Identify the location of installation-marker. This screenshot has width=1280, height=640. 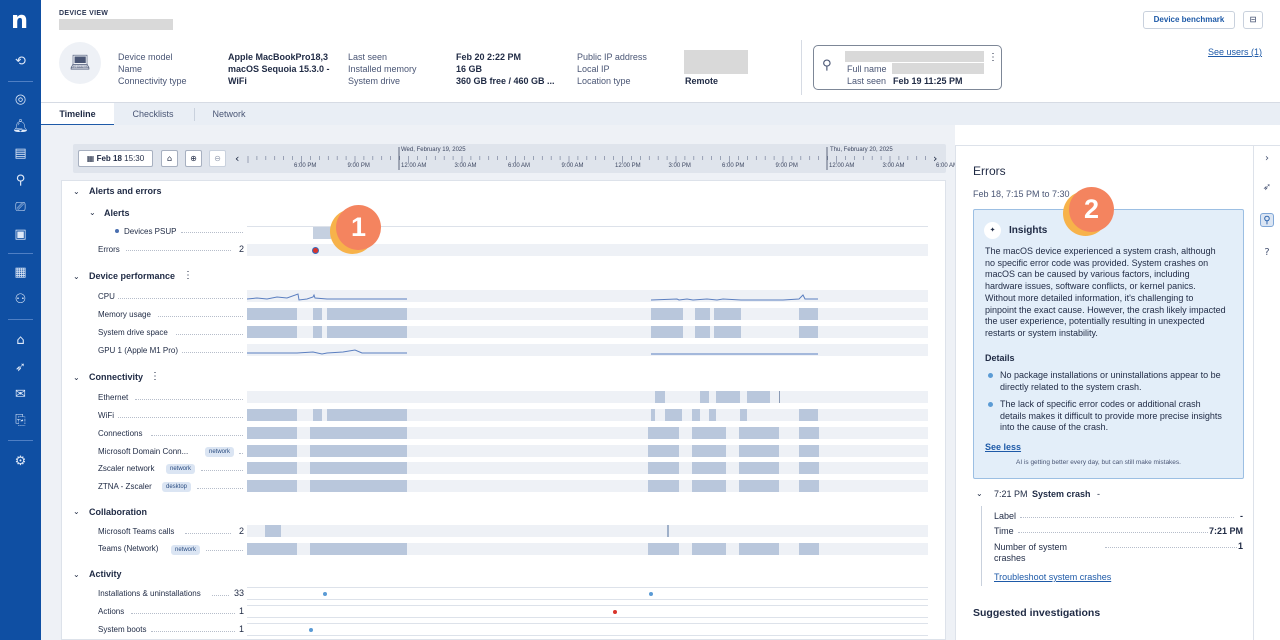
(325, 594).